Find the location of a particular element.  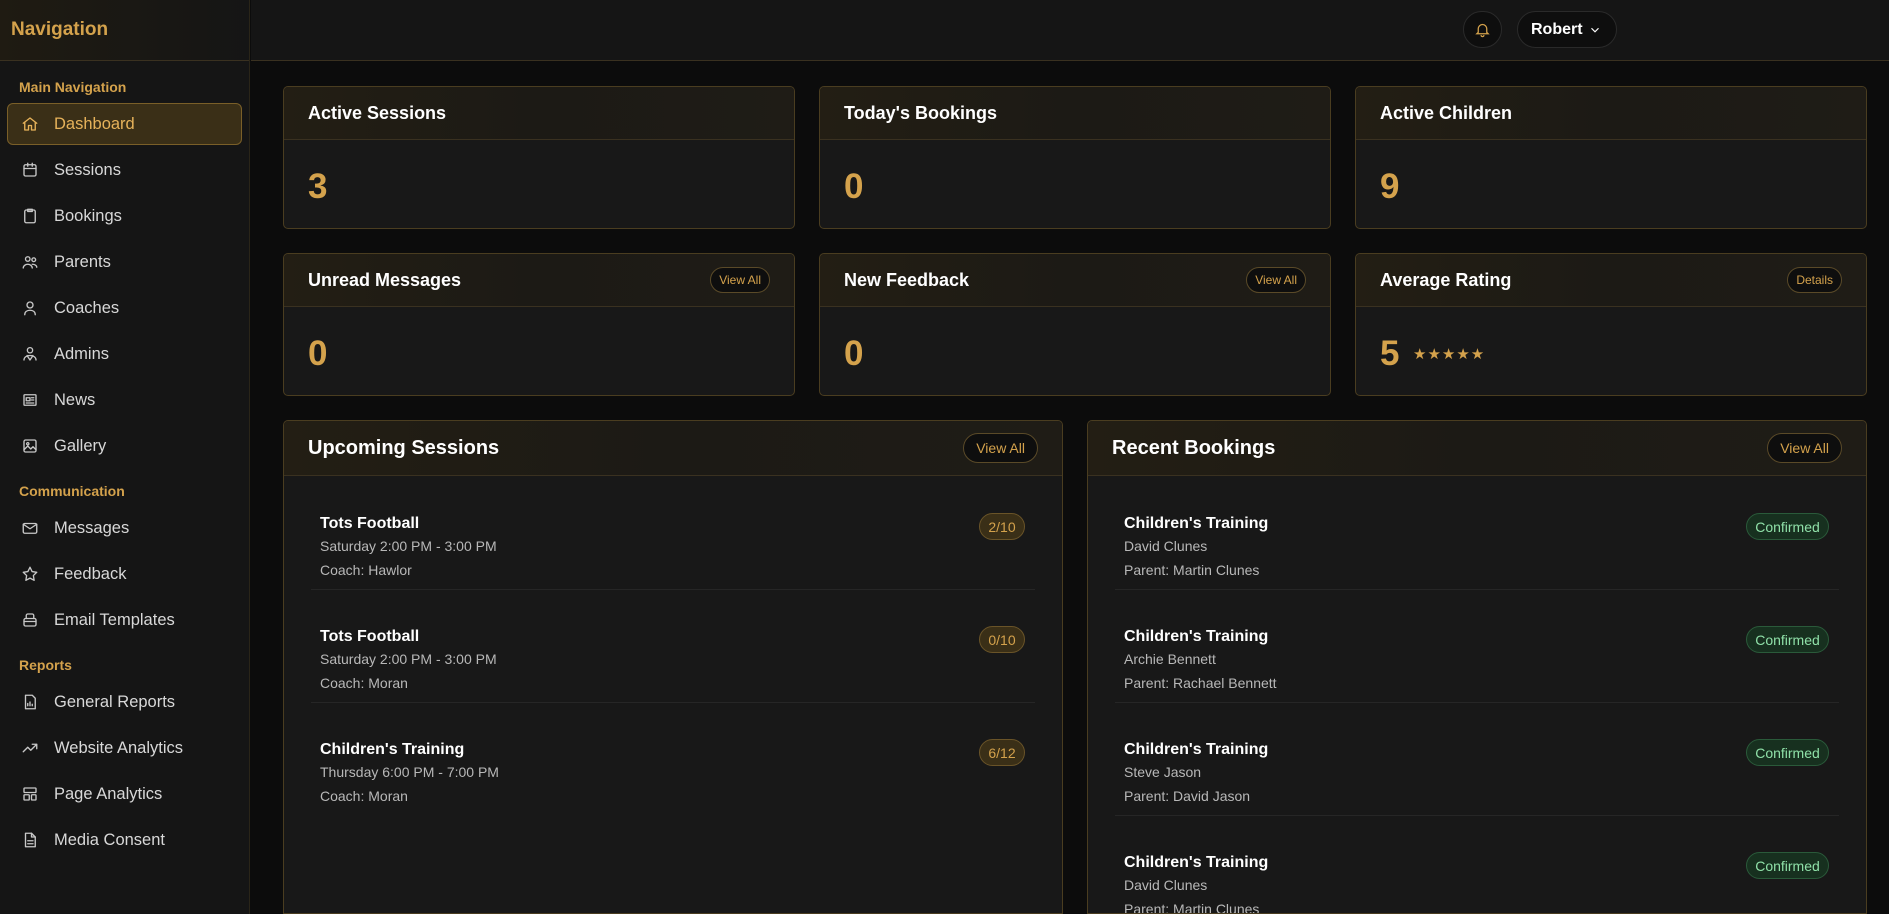

sidebar-item-general-reports: General Reports is located at coordinates (124, 702).